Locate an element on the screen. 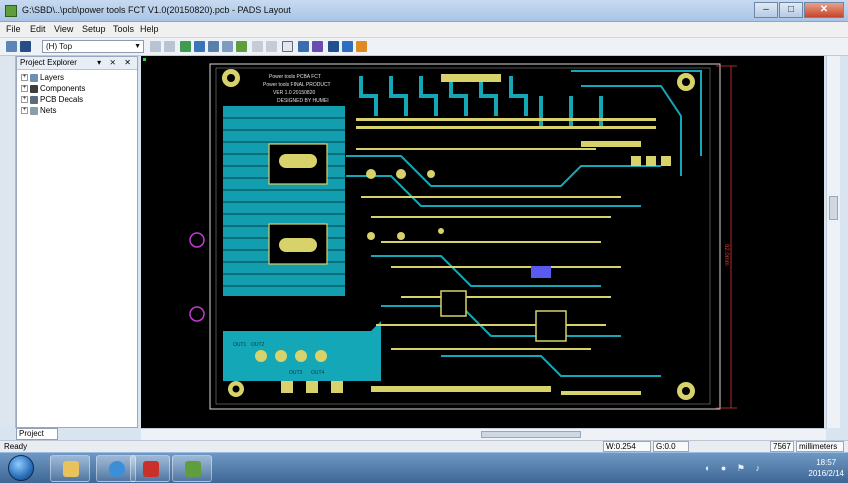 The width and height of the screenshot is (848, 483). tree-item-nets: + Nets is located at coordinates (77, 111).